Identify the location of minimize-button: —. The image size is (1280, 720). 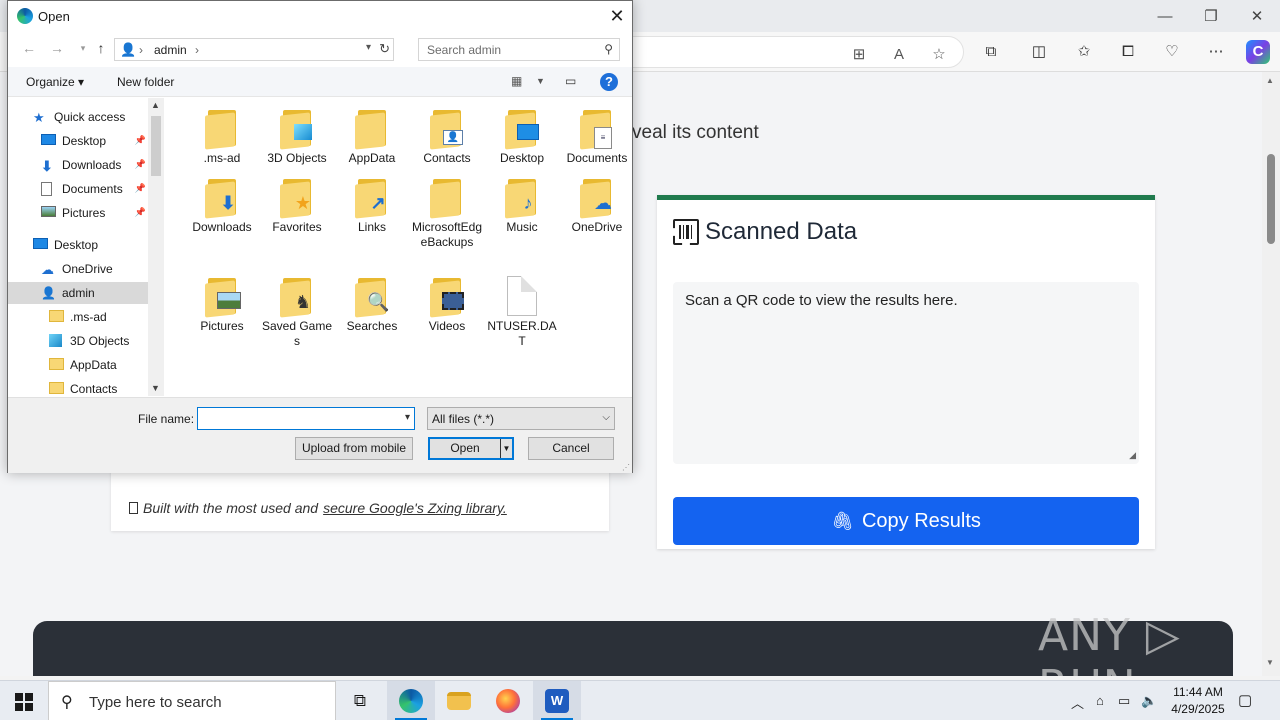
(1165, 16).